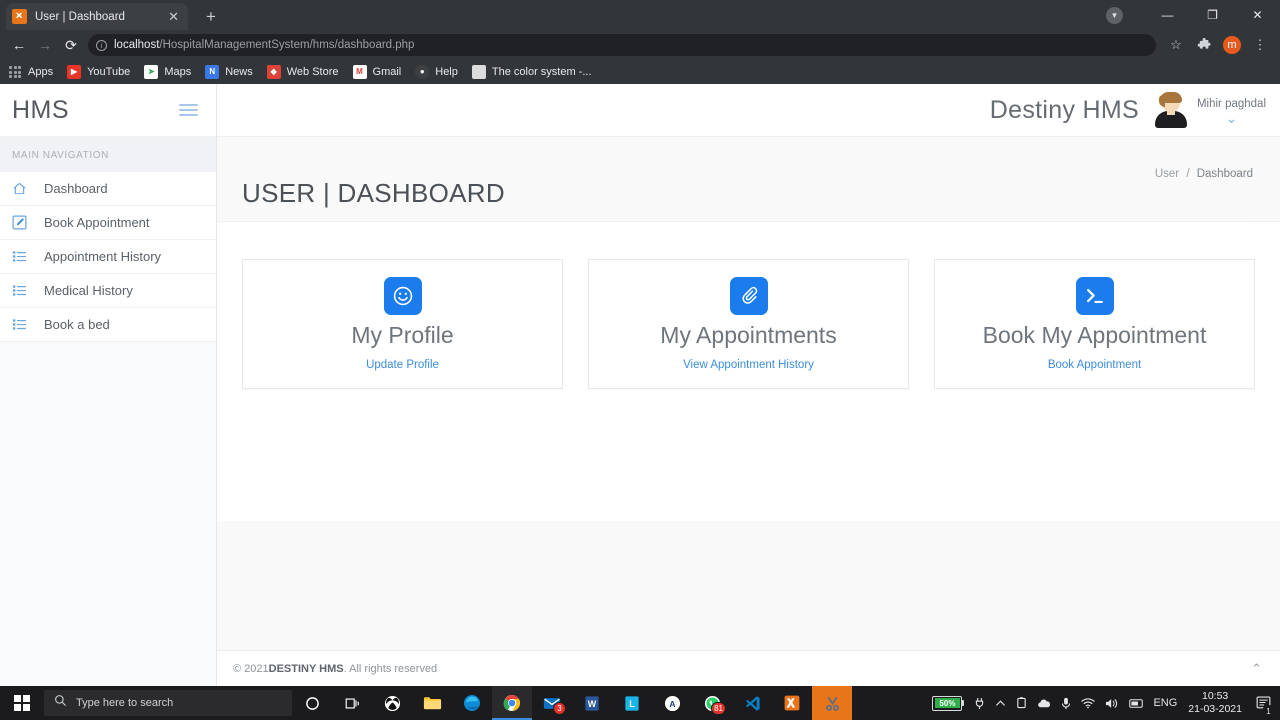 The image size is (1280, 720). I want to click on adobe-icon: A, so click(672, 703).